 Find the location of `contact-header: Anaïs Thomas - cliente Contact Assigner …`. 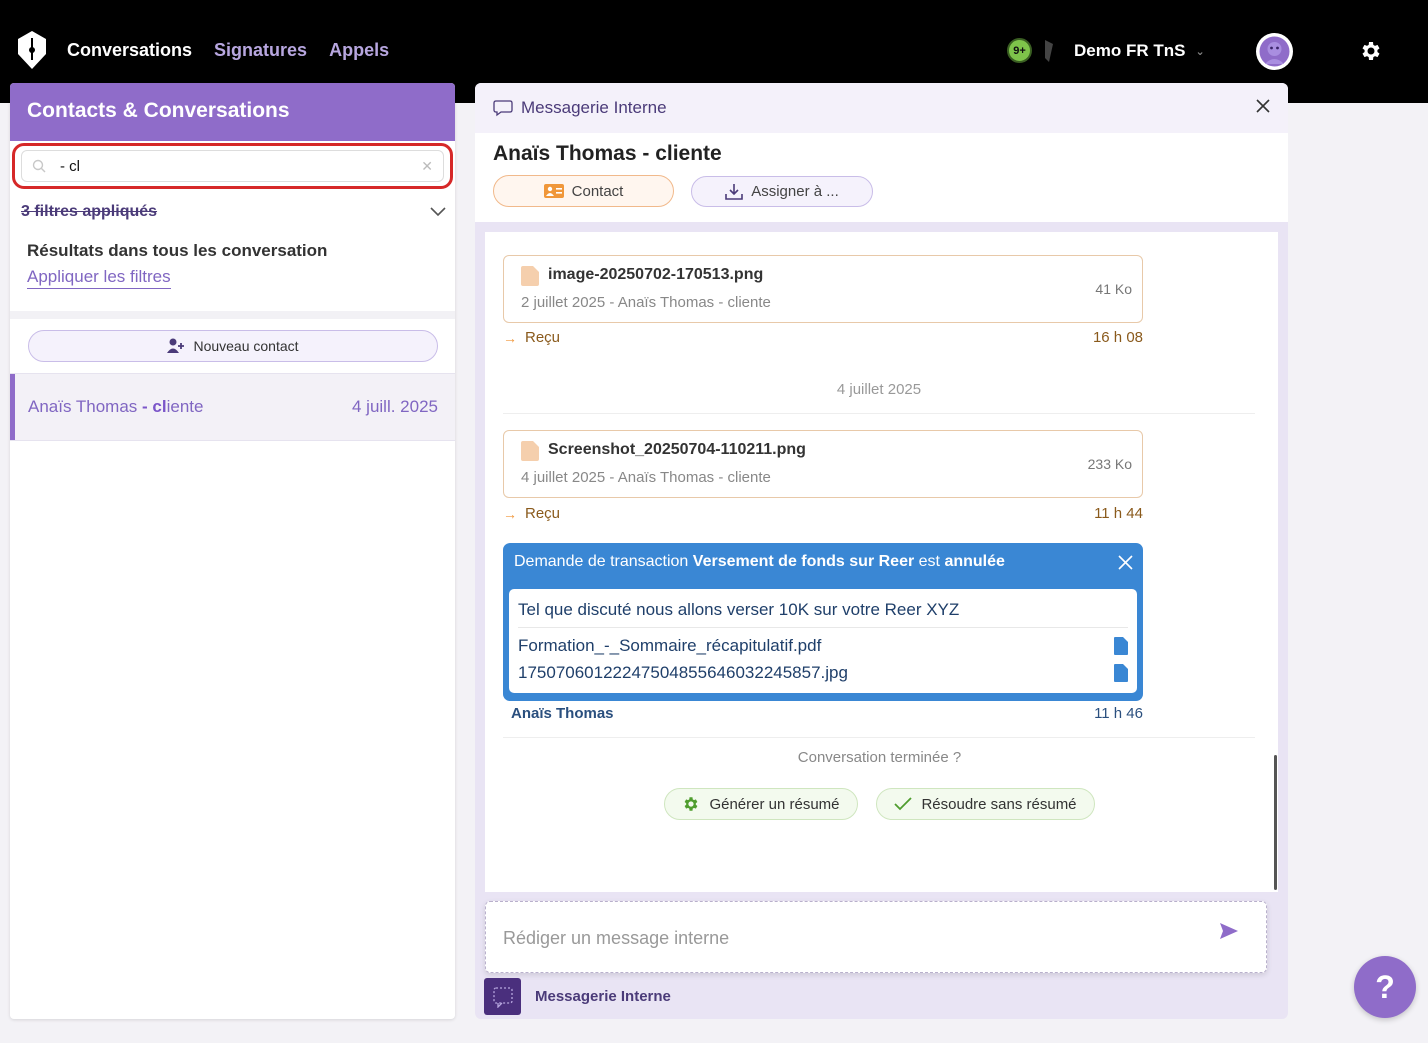

contact-header: Anaïs Thomas - cliente Contact Assigner … is located at coordinates (881, 177).